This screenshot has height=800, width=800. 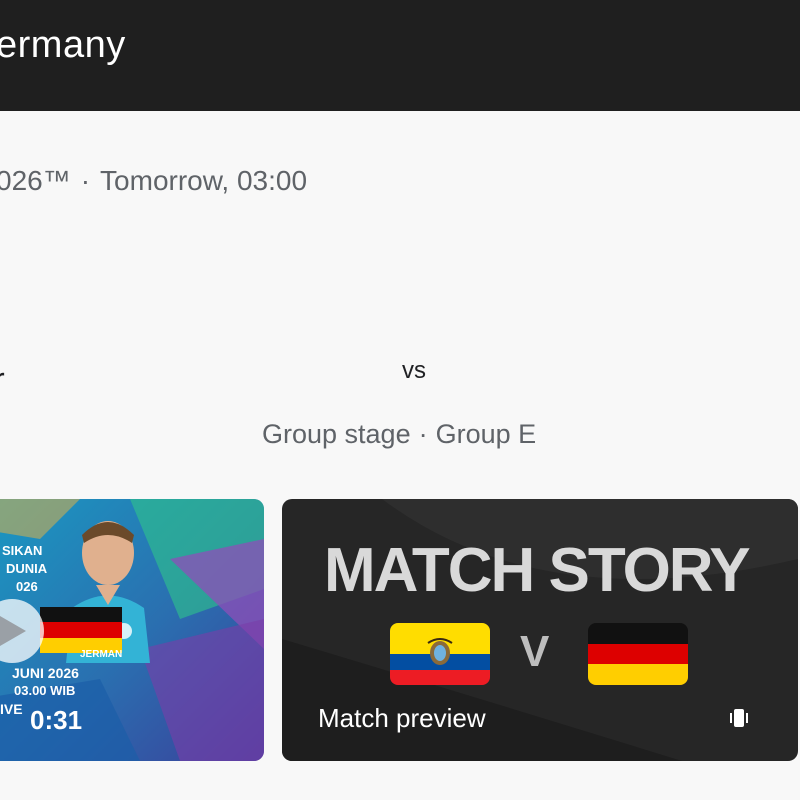 I want to click on top-bar: ermany, so click(x=400, y=55).